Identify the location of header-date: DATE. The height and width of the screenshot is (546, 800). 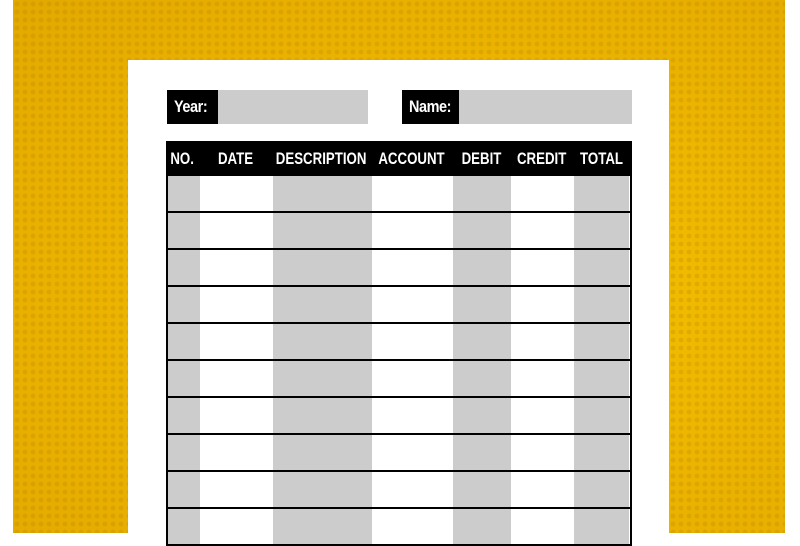
(235, 158).